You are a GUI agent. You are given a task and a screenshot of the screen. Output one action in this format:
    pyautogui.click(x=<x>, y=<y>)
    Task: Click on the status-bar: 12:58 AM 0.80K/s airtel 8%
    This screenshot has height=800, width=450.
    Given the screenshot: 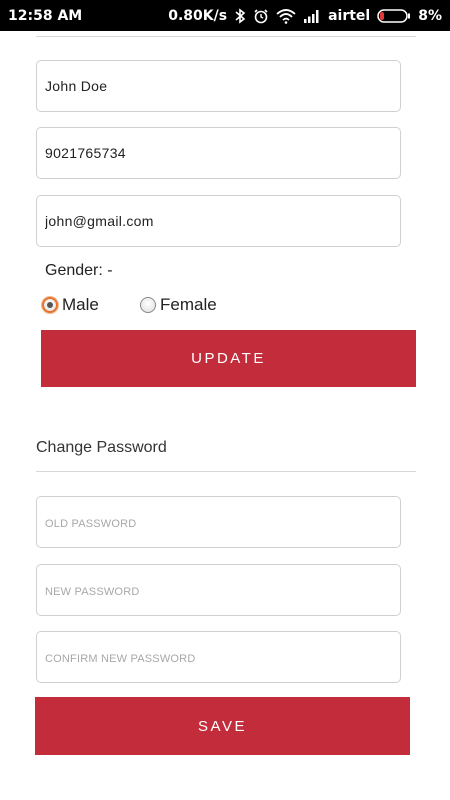 What is the action you would take?
    pyautogui.click(x=225, y=15)
    